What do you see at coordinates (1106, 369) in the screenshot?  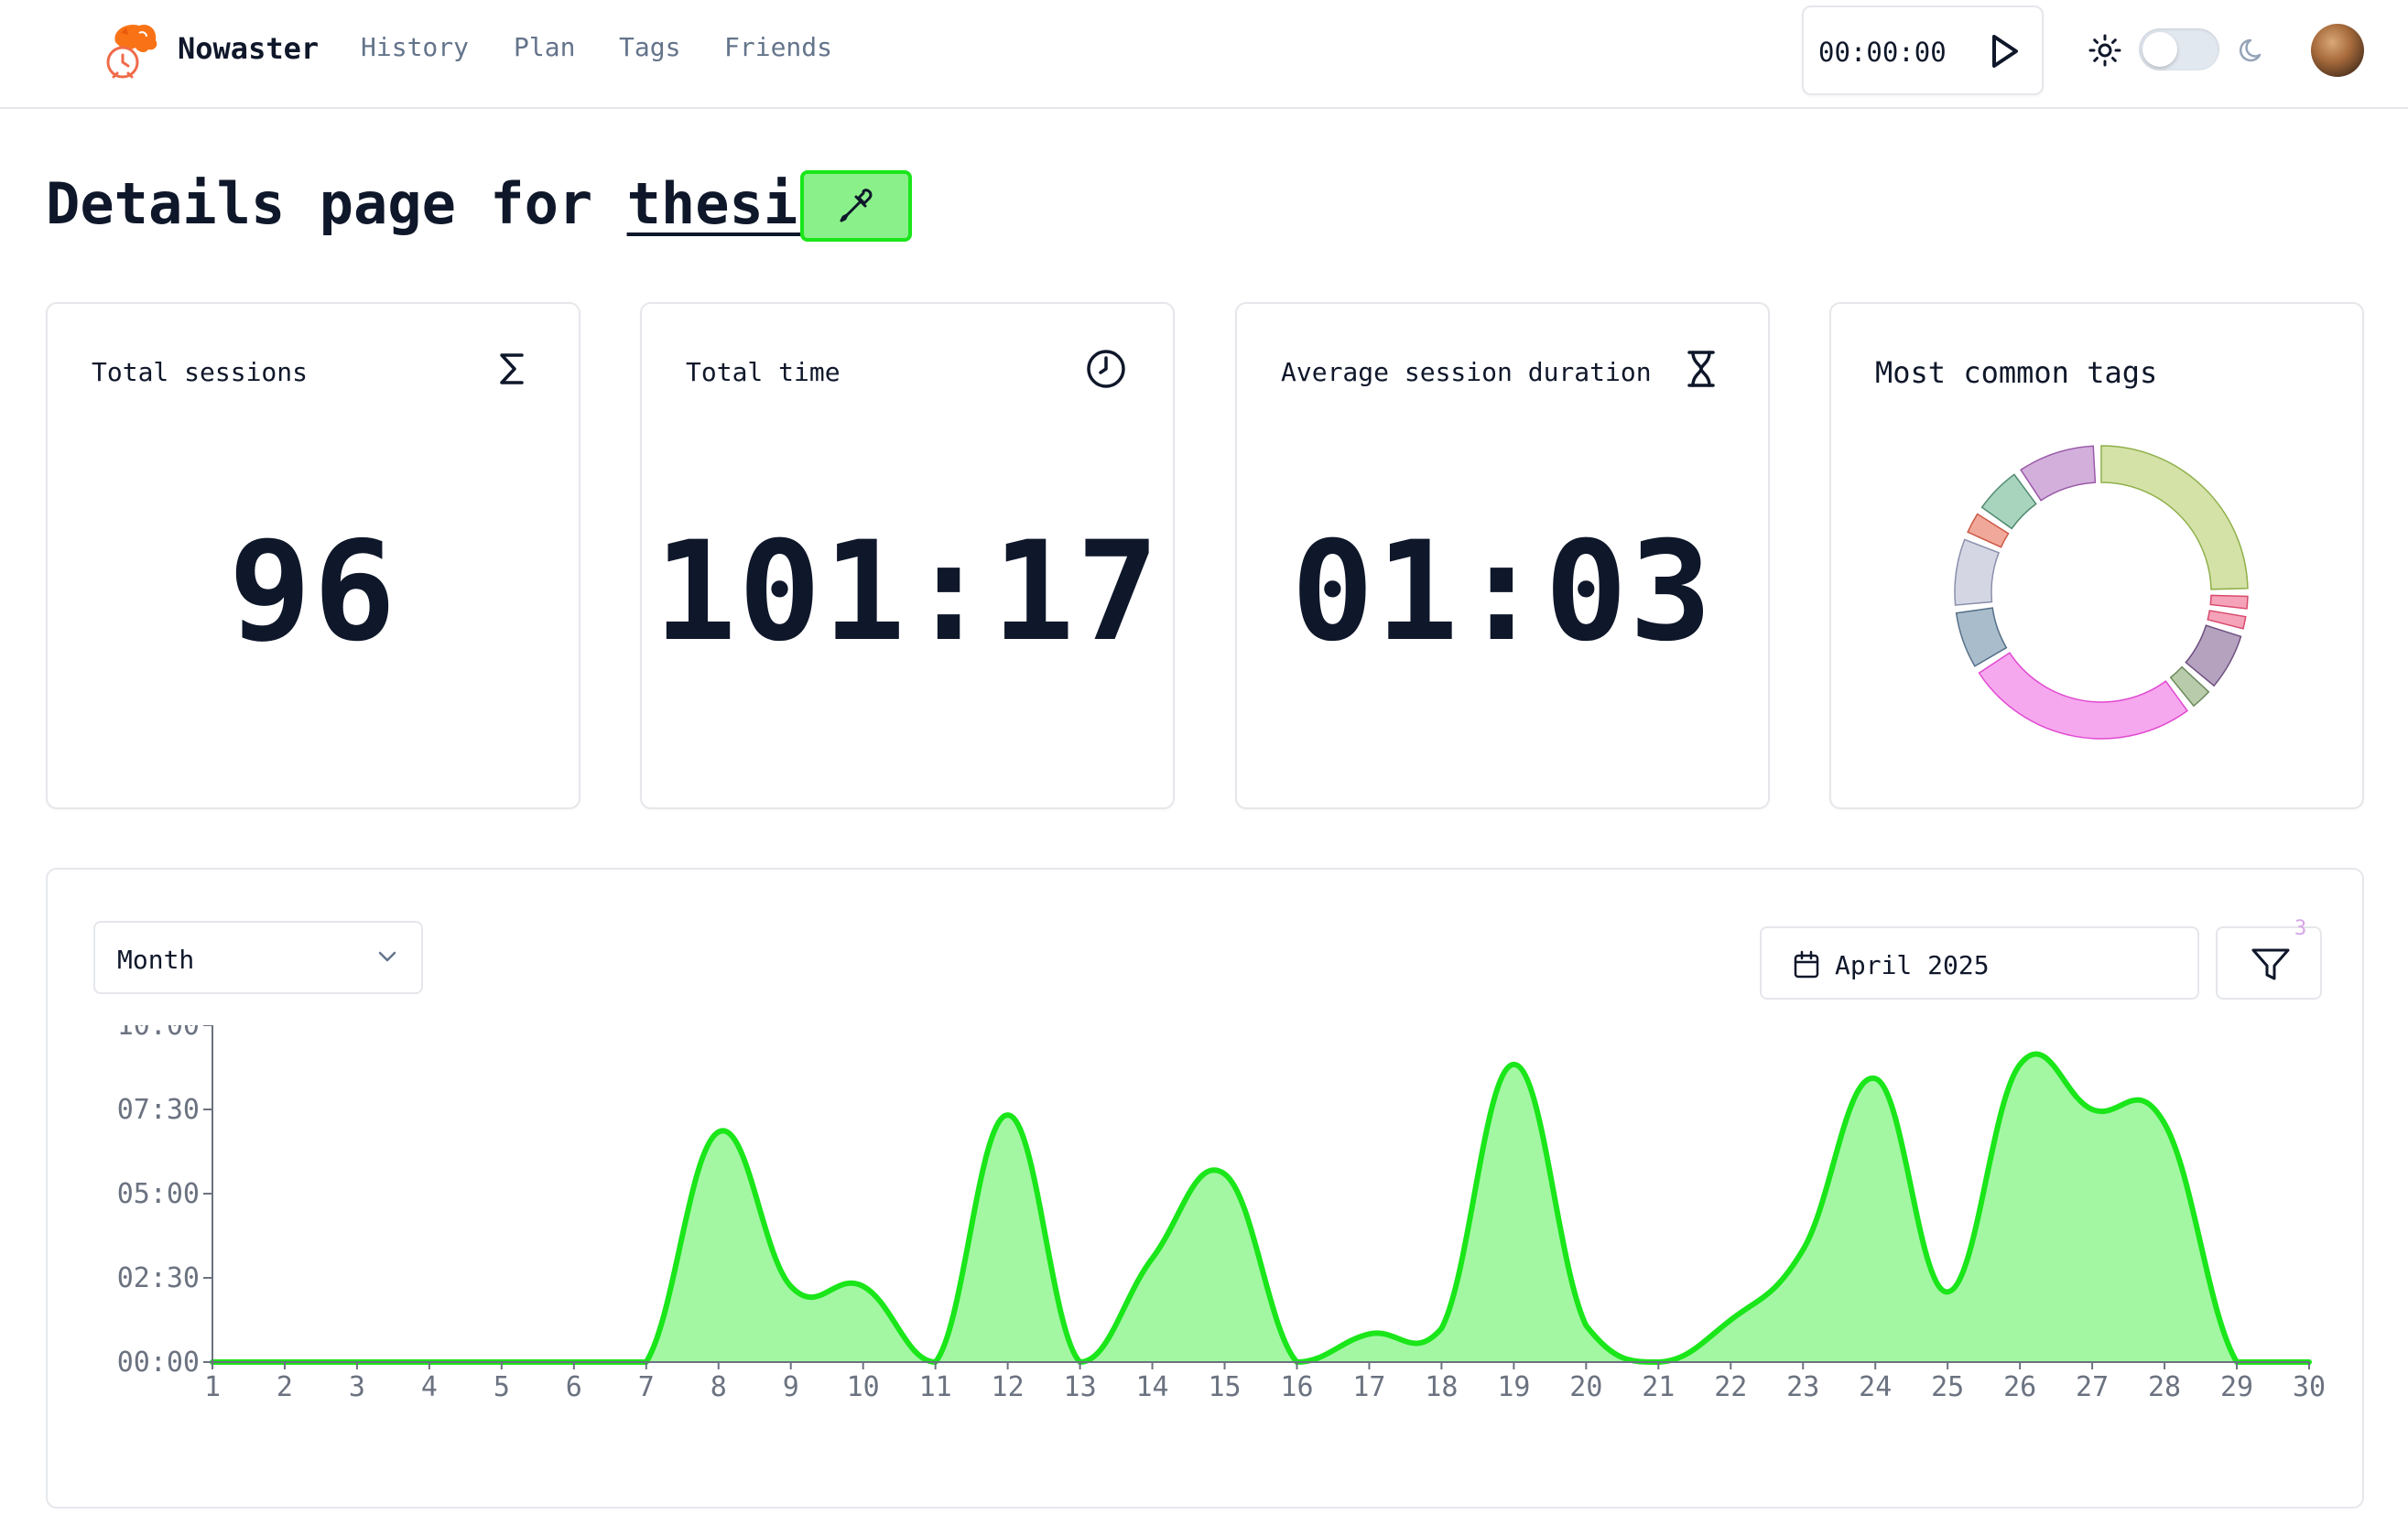 I see `clock-icon` at bounding box center [1106, 369].